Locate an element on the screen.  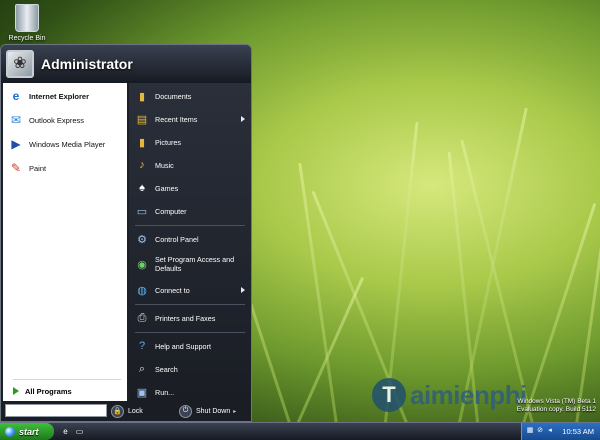
brand-watermark: T aimienphi is located at coordinates (449, 395).